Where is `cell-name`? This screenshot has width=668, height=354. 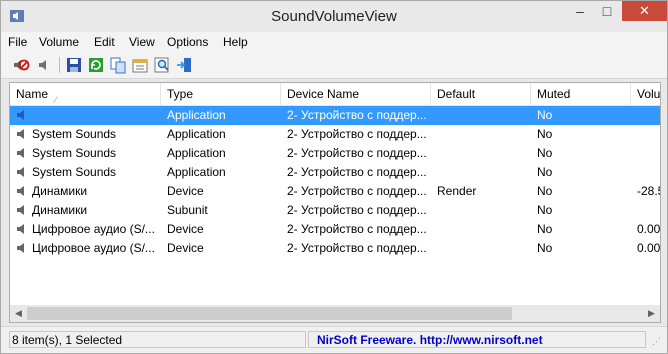 cell-name is located at coordinates (93, 115).